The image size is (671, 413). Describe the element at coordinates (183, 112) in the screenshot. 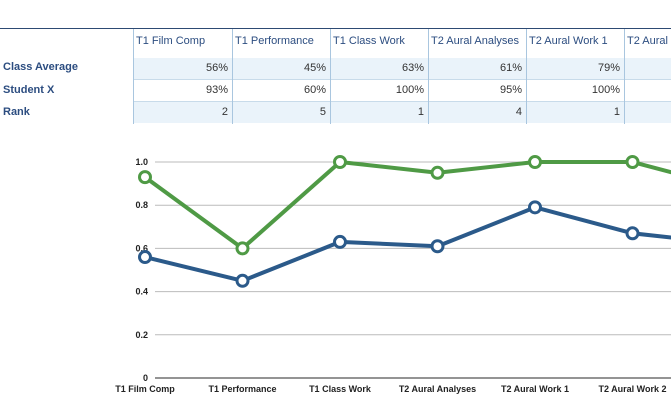

I see `table-cell: 2` at that location.